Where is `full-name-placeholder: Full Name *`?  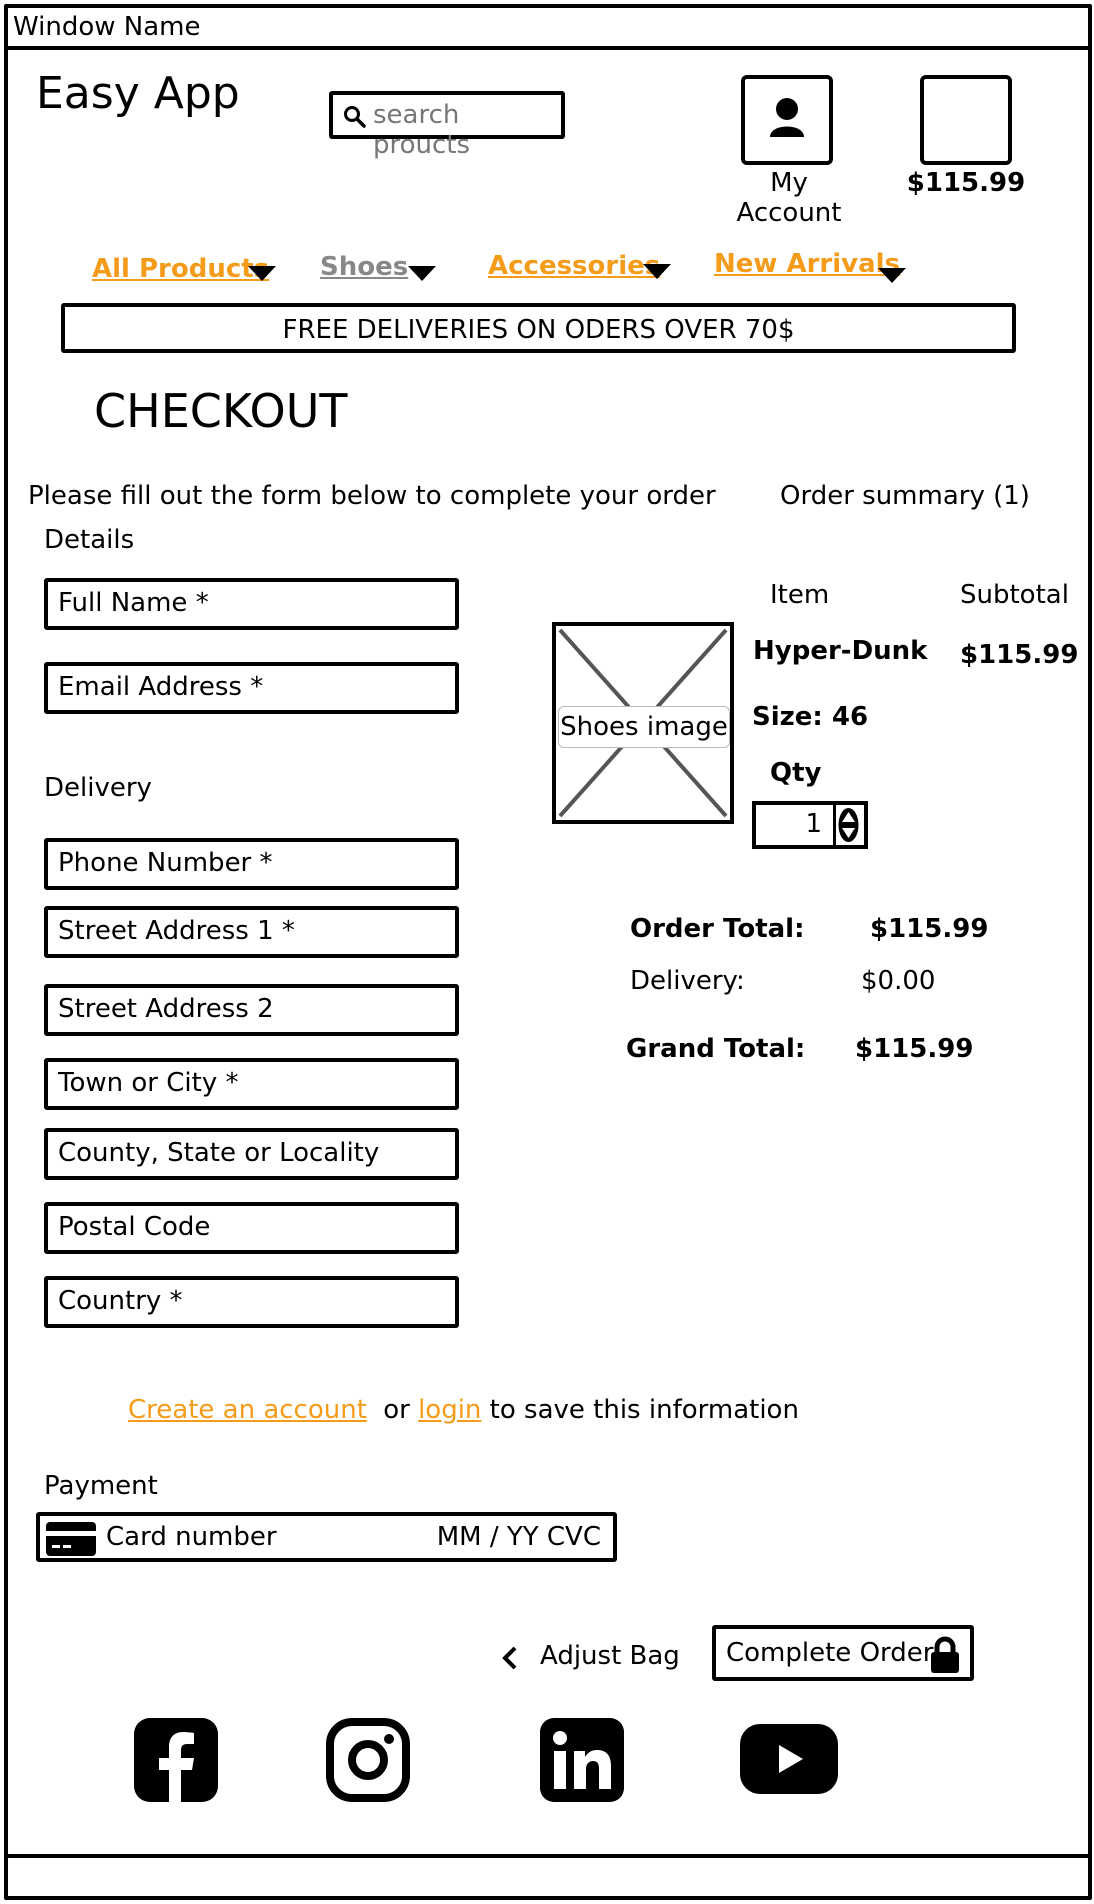
full-name-placeholder: Full Name * is located at coordinates (133, 603).